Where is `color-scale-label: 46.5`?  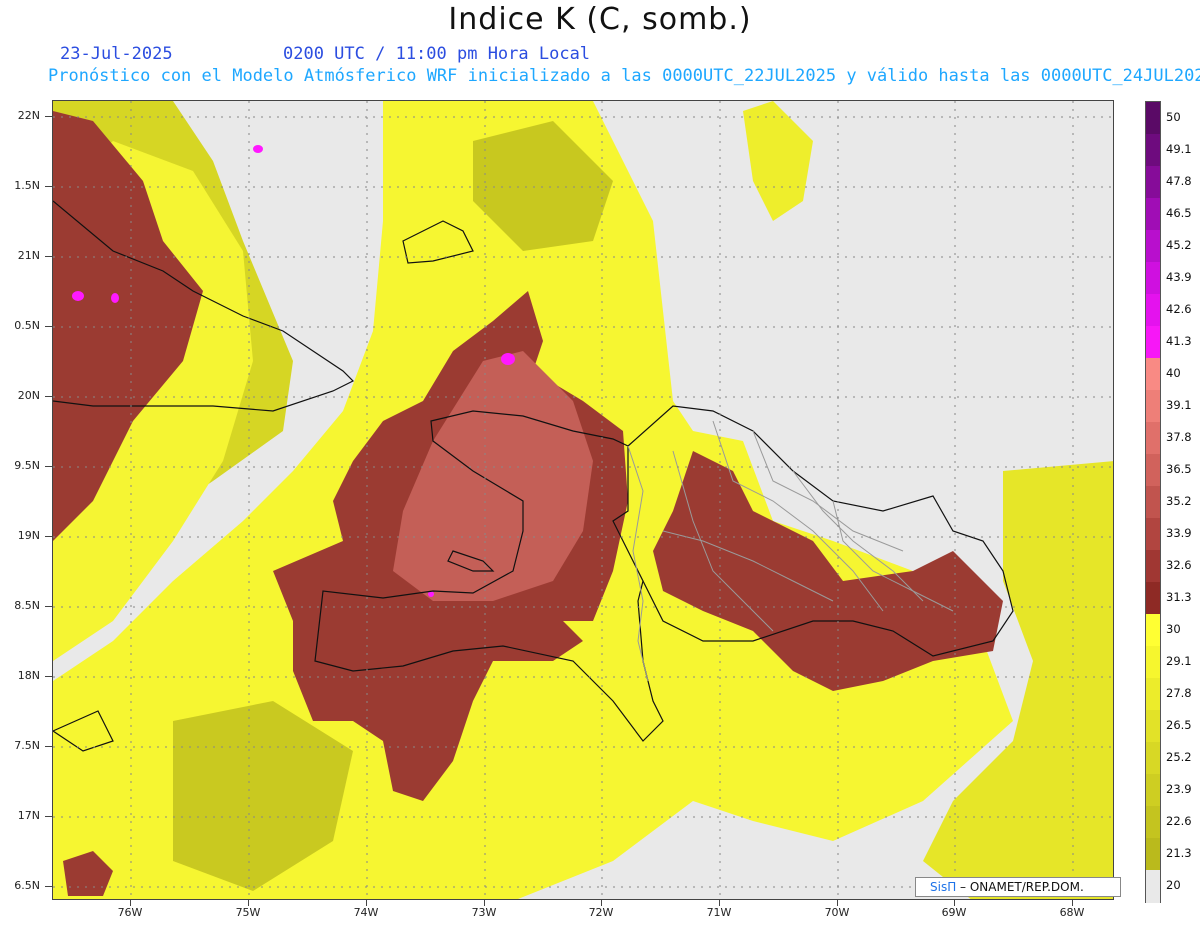 color-scale-label: 46.5 is located at coordinates (1179, 213).